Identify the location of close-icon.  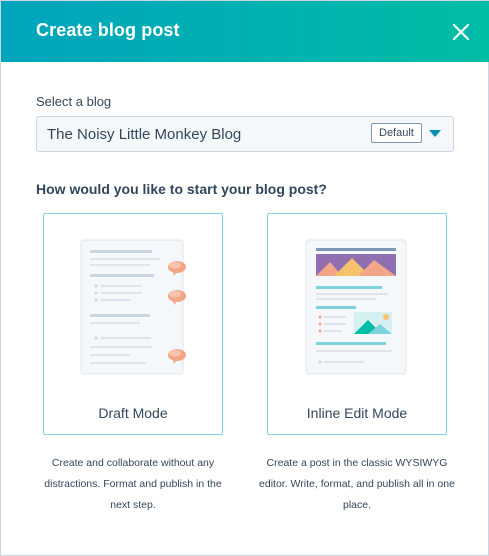
(461, 32).